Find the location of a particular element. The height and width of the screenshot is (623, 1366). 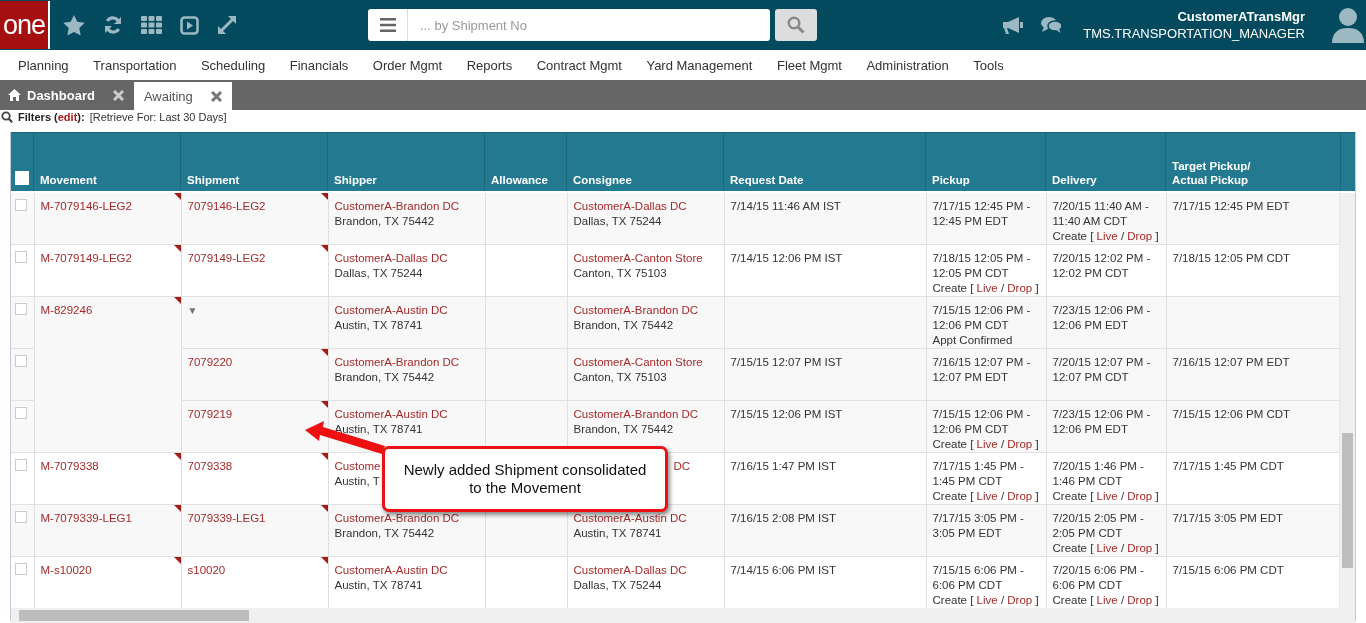

time-text: 6:06 PM CDT is located at coordinates (1087, 585).